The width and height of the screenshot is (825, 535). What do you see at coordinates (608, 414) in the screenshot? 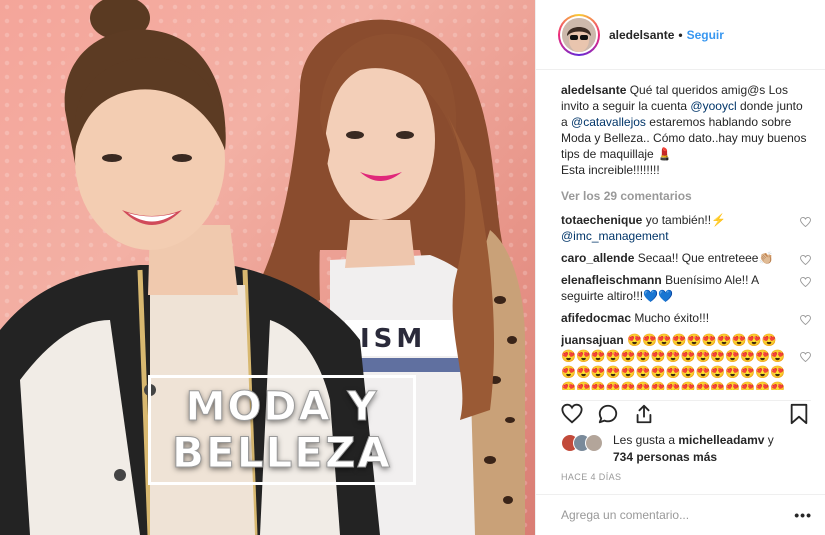
I see `comment-bubble-icon` at bounding box center [608, 414].